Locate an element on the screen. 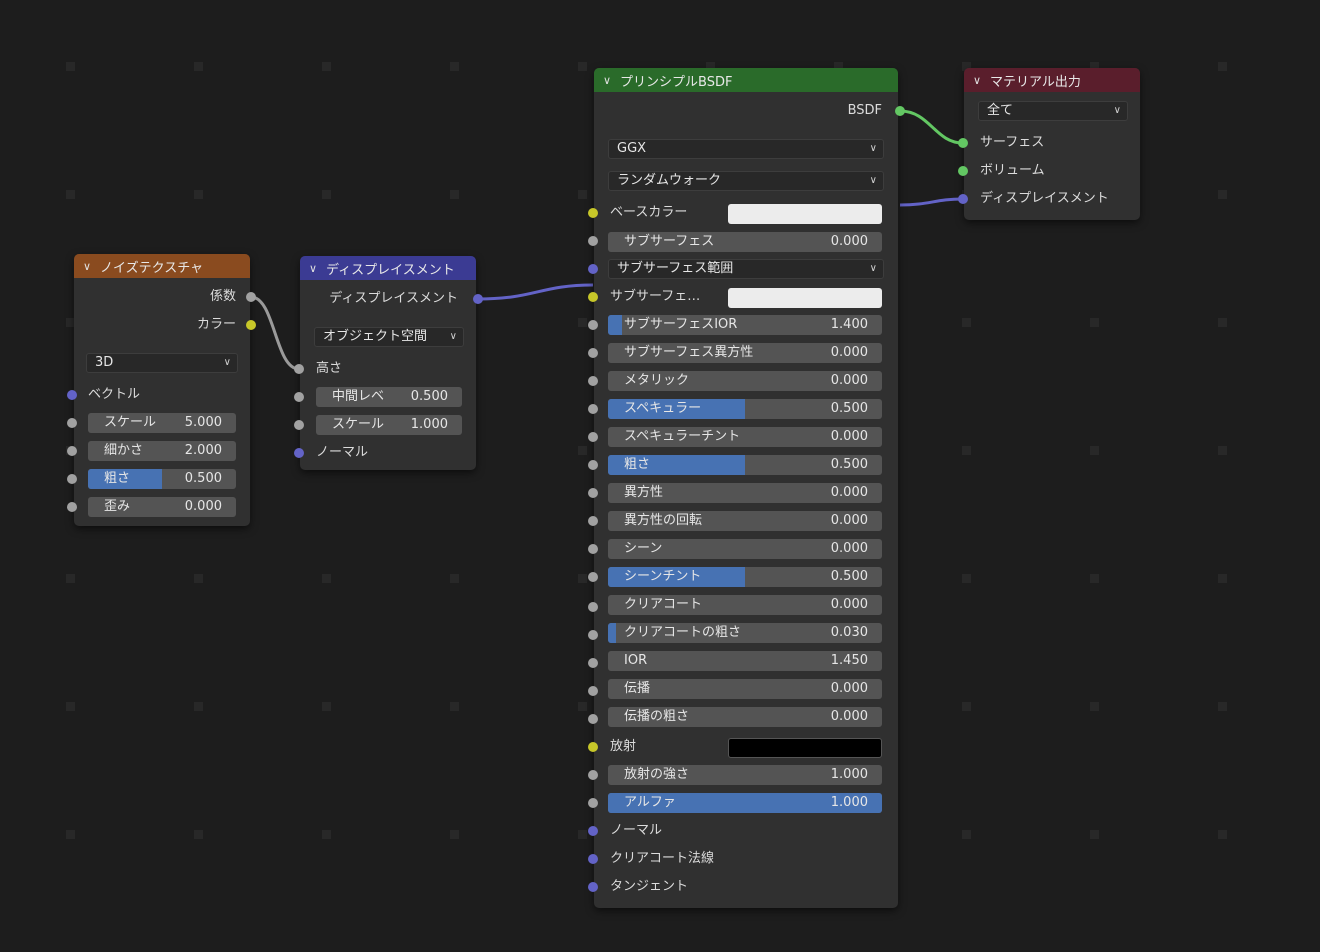 The width and height of the screenshot is (1320, 952). displacement-input-socket is located at coordinates (963, 199).